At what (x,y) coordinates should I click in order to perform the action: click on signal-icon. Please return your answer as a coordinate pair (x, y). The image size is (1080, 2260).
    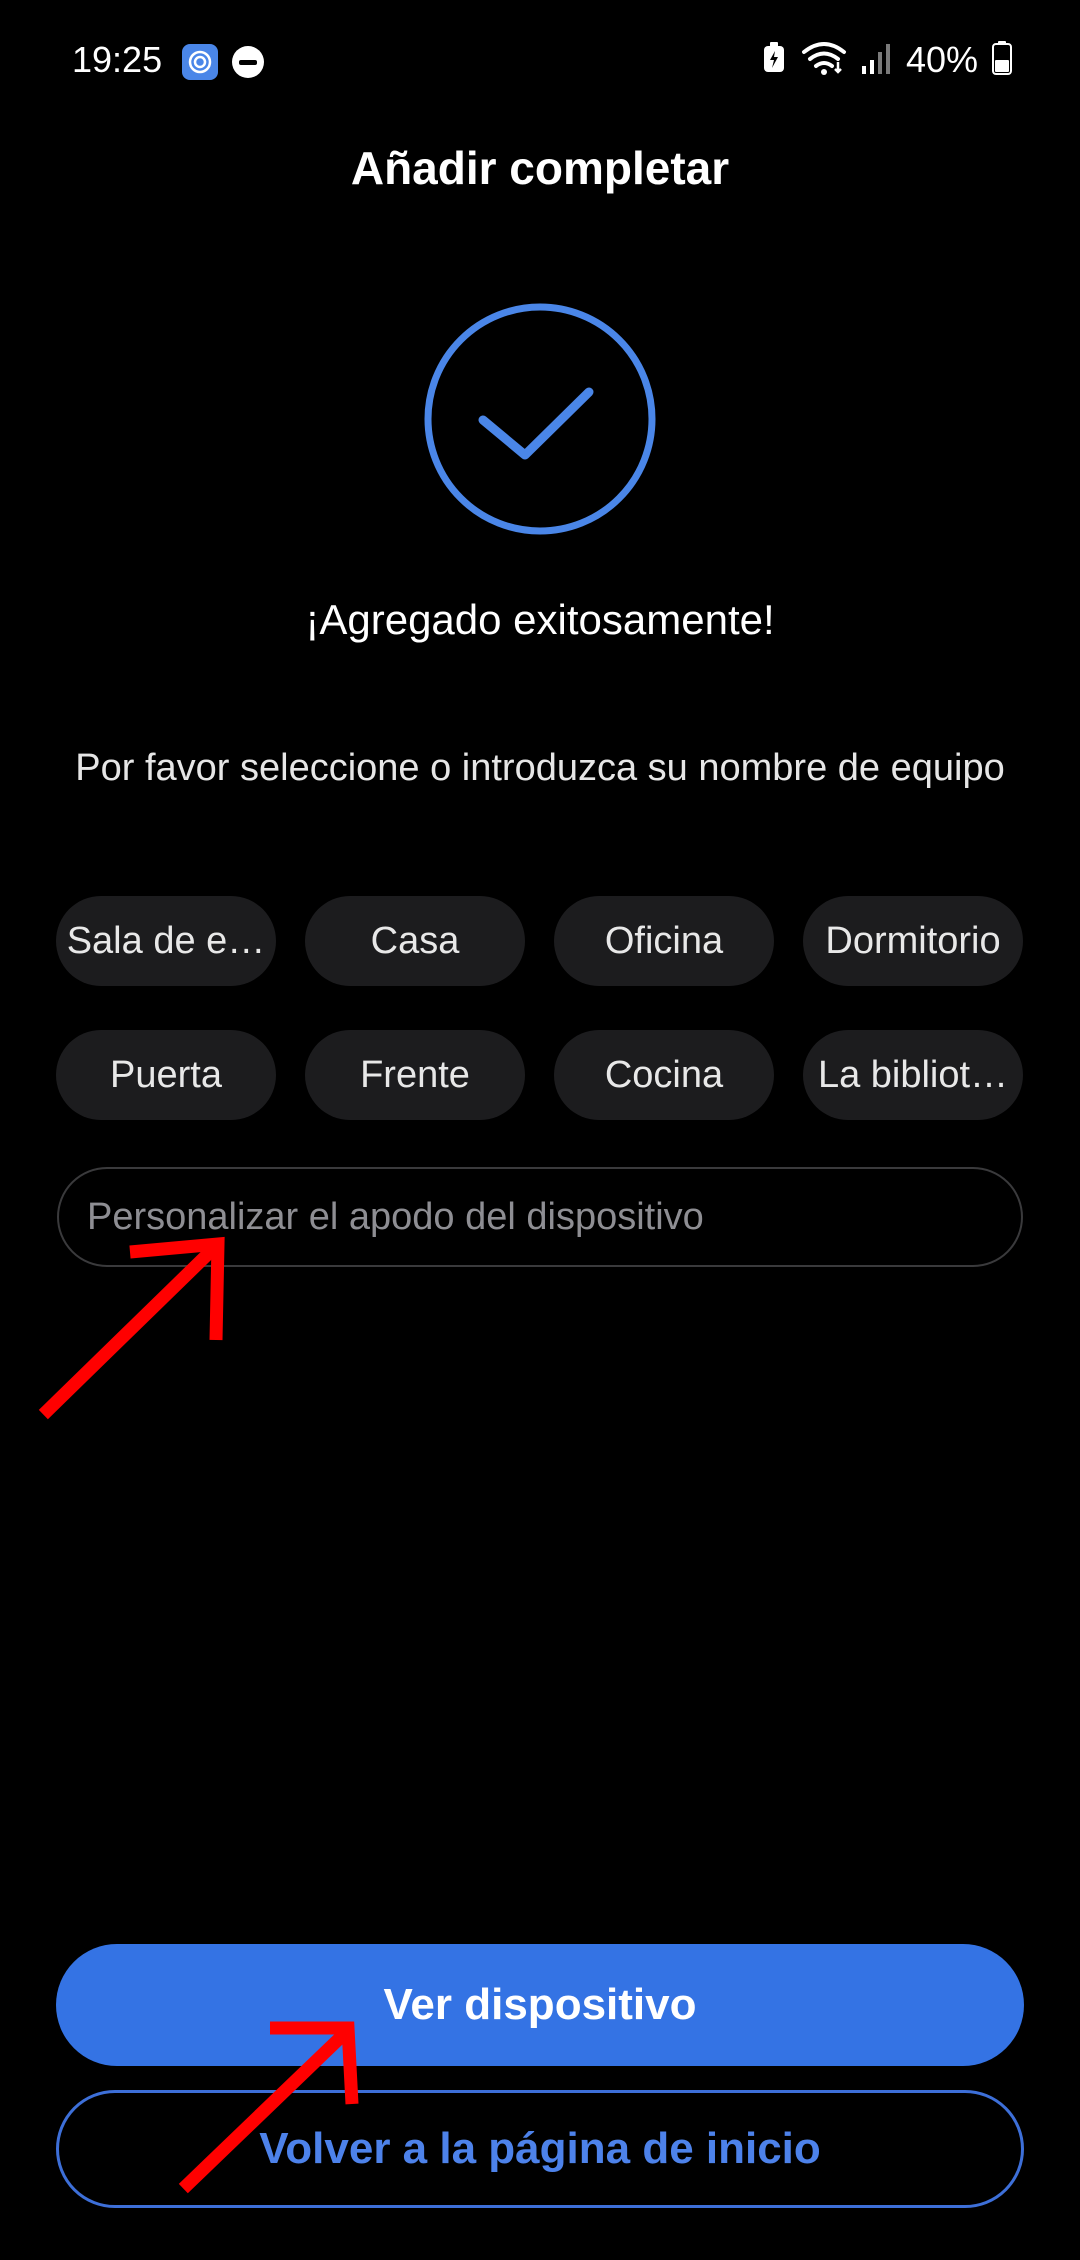
    Looking at the image, I should click on (876, 60).